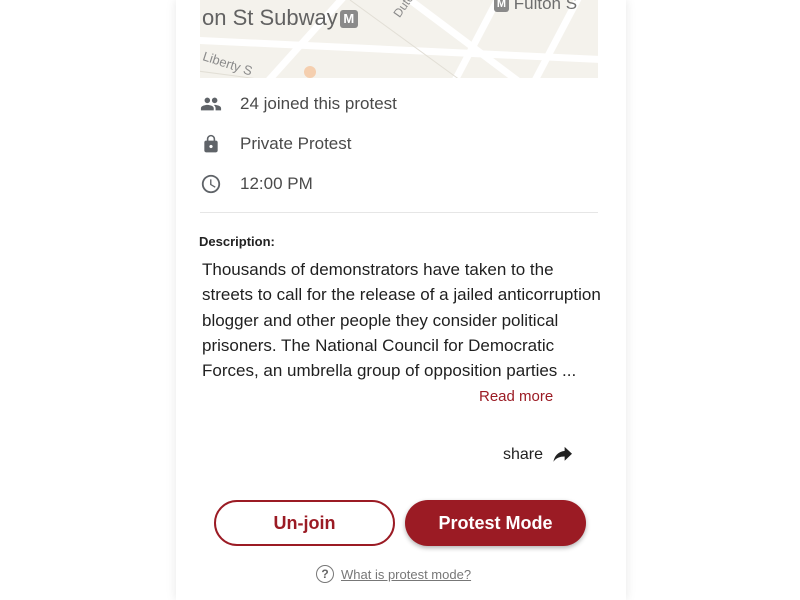  Describe the element at coordinates (211, 104) in the screenshot. I see `people-icon` at that location.